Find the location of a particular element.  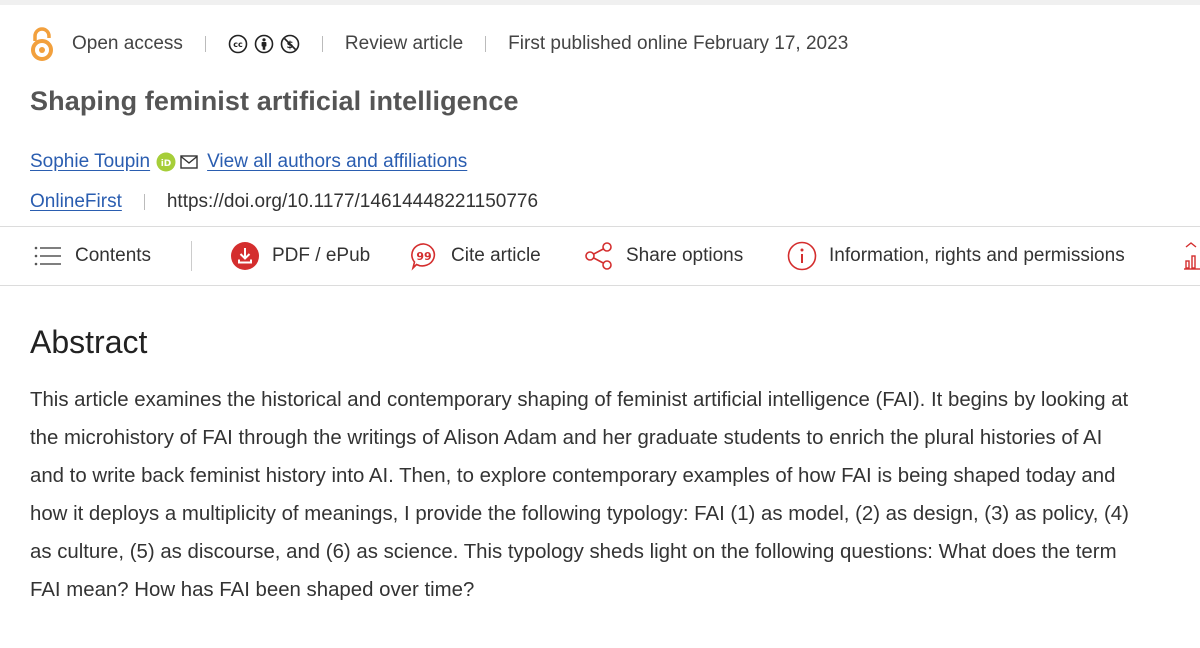

information-rights-button: Information, rights and permissions is located at coordinates (956, 256).